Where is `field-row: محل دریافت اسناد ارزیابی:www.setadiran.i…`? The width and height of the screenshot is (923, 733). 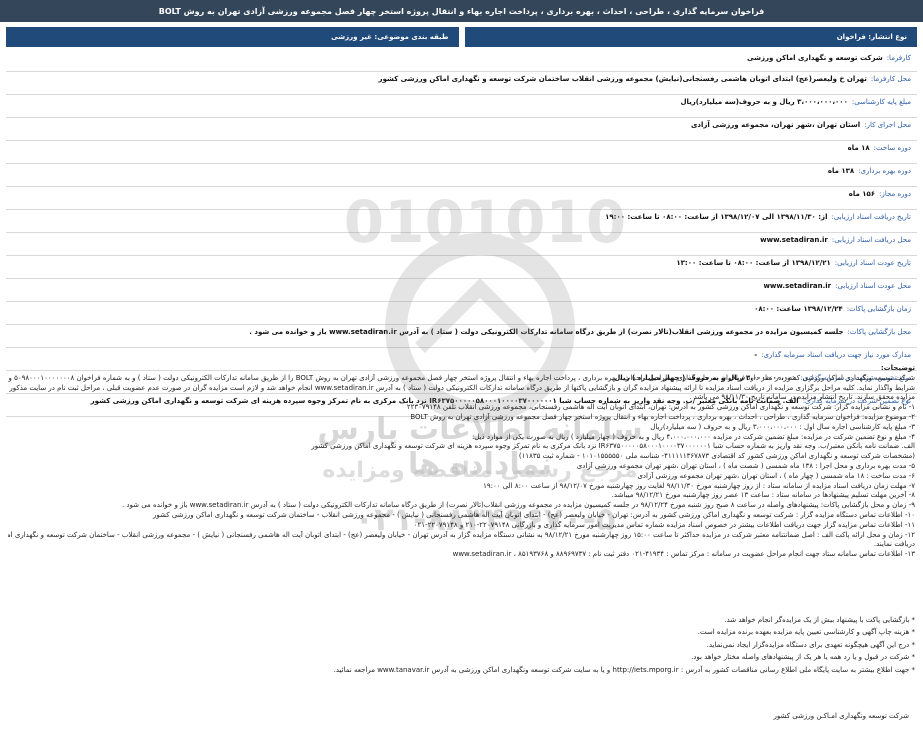 field-row: محل دریافت اسناد ارزیابی:www.setadiran.i… is located at coordinates (461, 244).